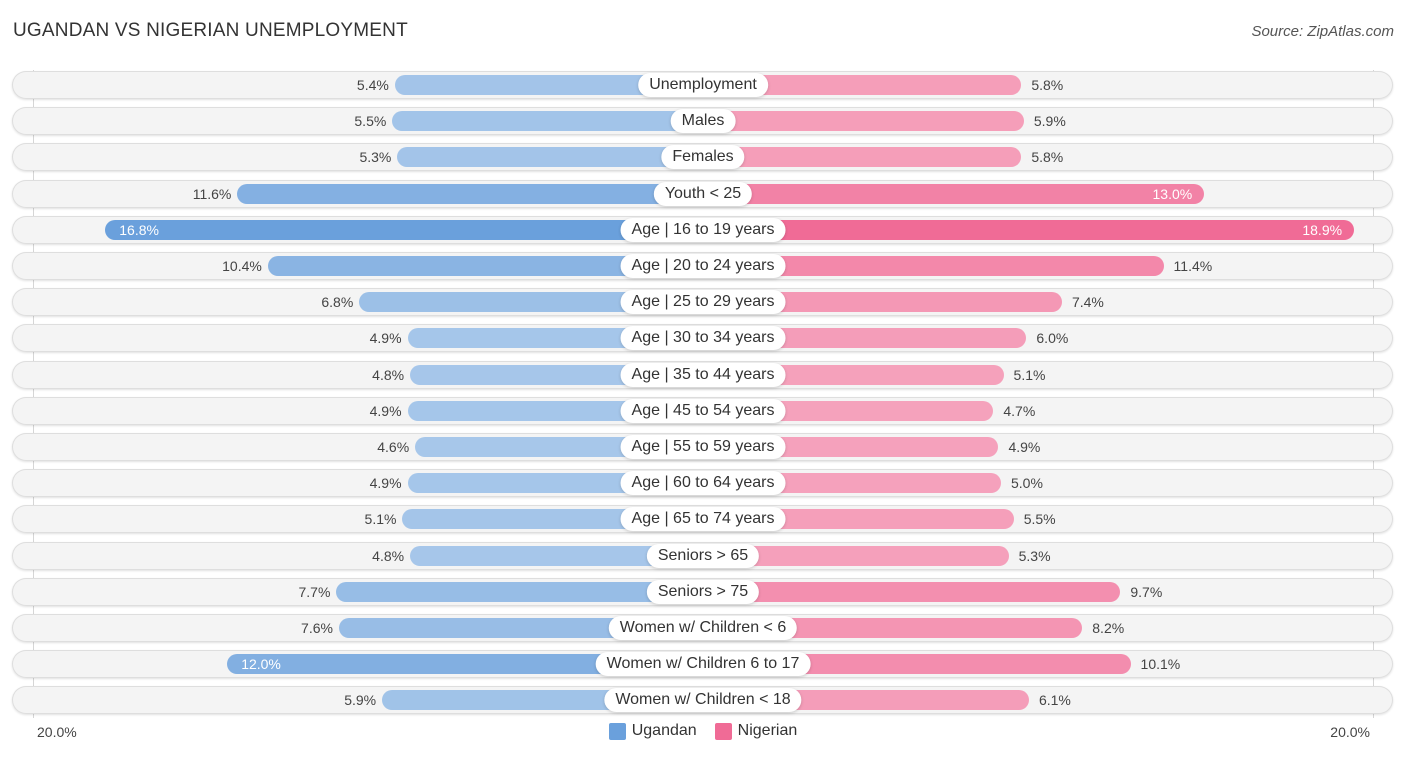 Image resolution: width=1406 pixels, height=757 pixels. I want to click on value-label-nigerian: 5.5%, so click(1039, 519).